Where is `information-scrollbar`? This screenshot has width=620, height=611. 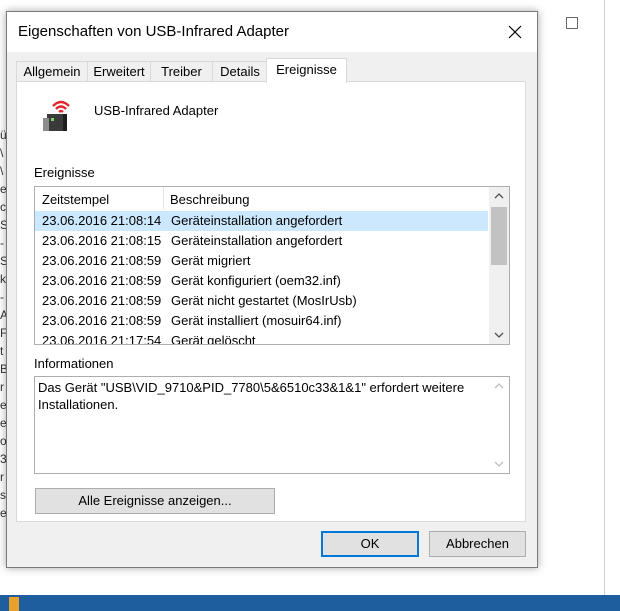 information-scrollbar is located at coordinates (499, 425).